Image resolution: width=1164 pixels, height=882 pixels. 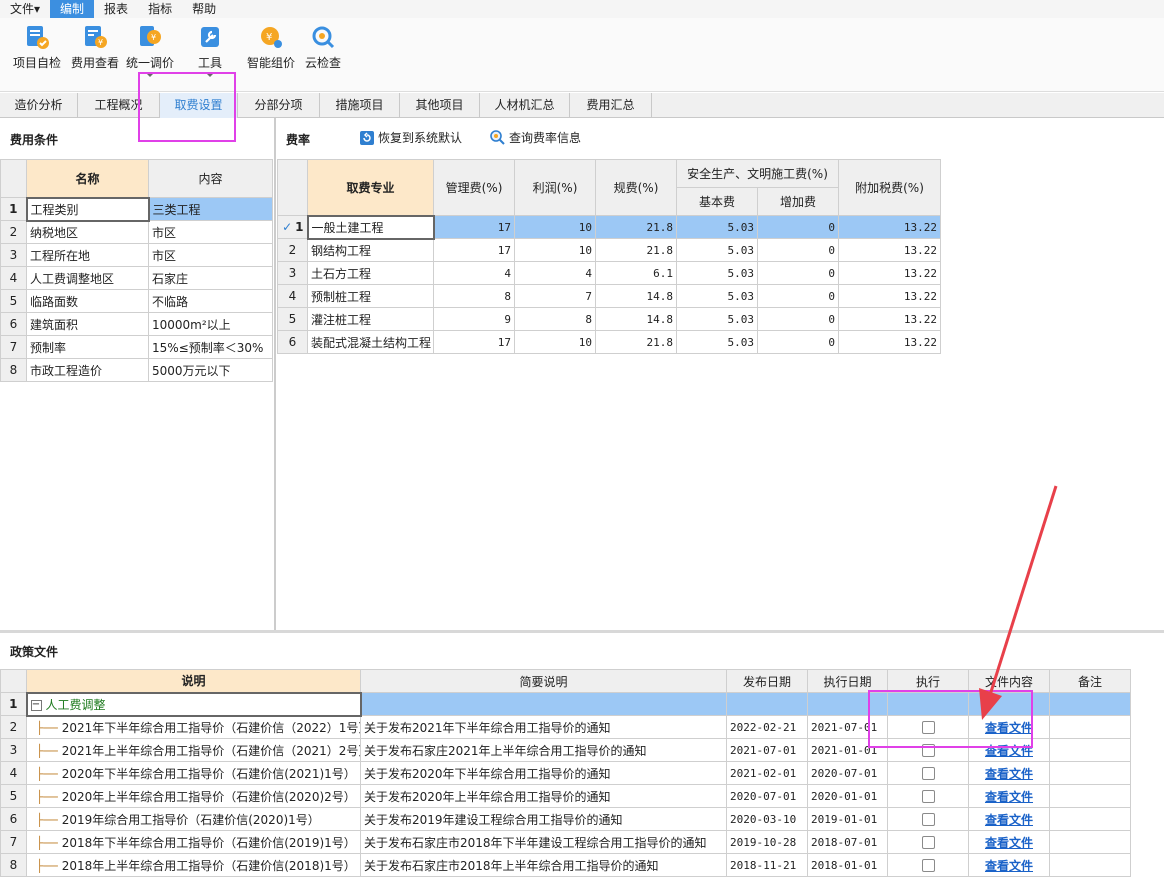 What do you see at coordinates (370, 273) in the screenshot?
I see `major-cell: 土石方工程` at bounding box center [370, 273].